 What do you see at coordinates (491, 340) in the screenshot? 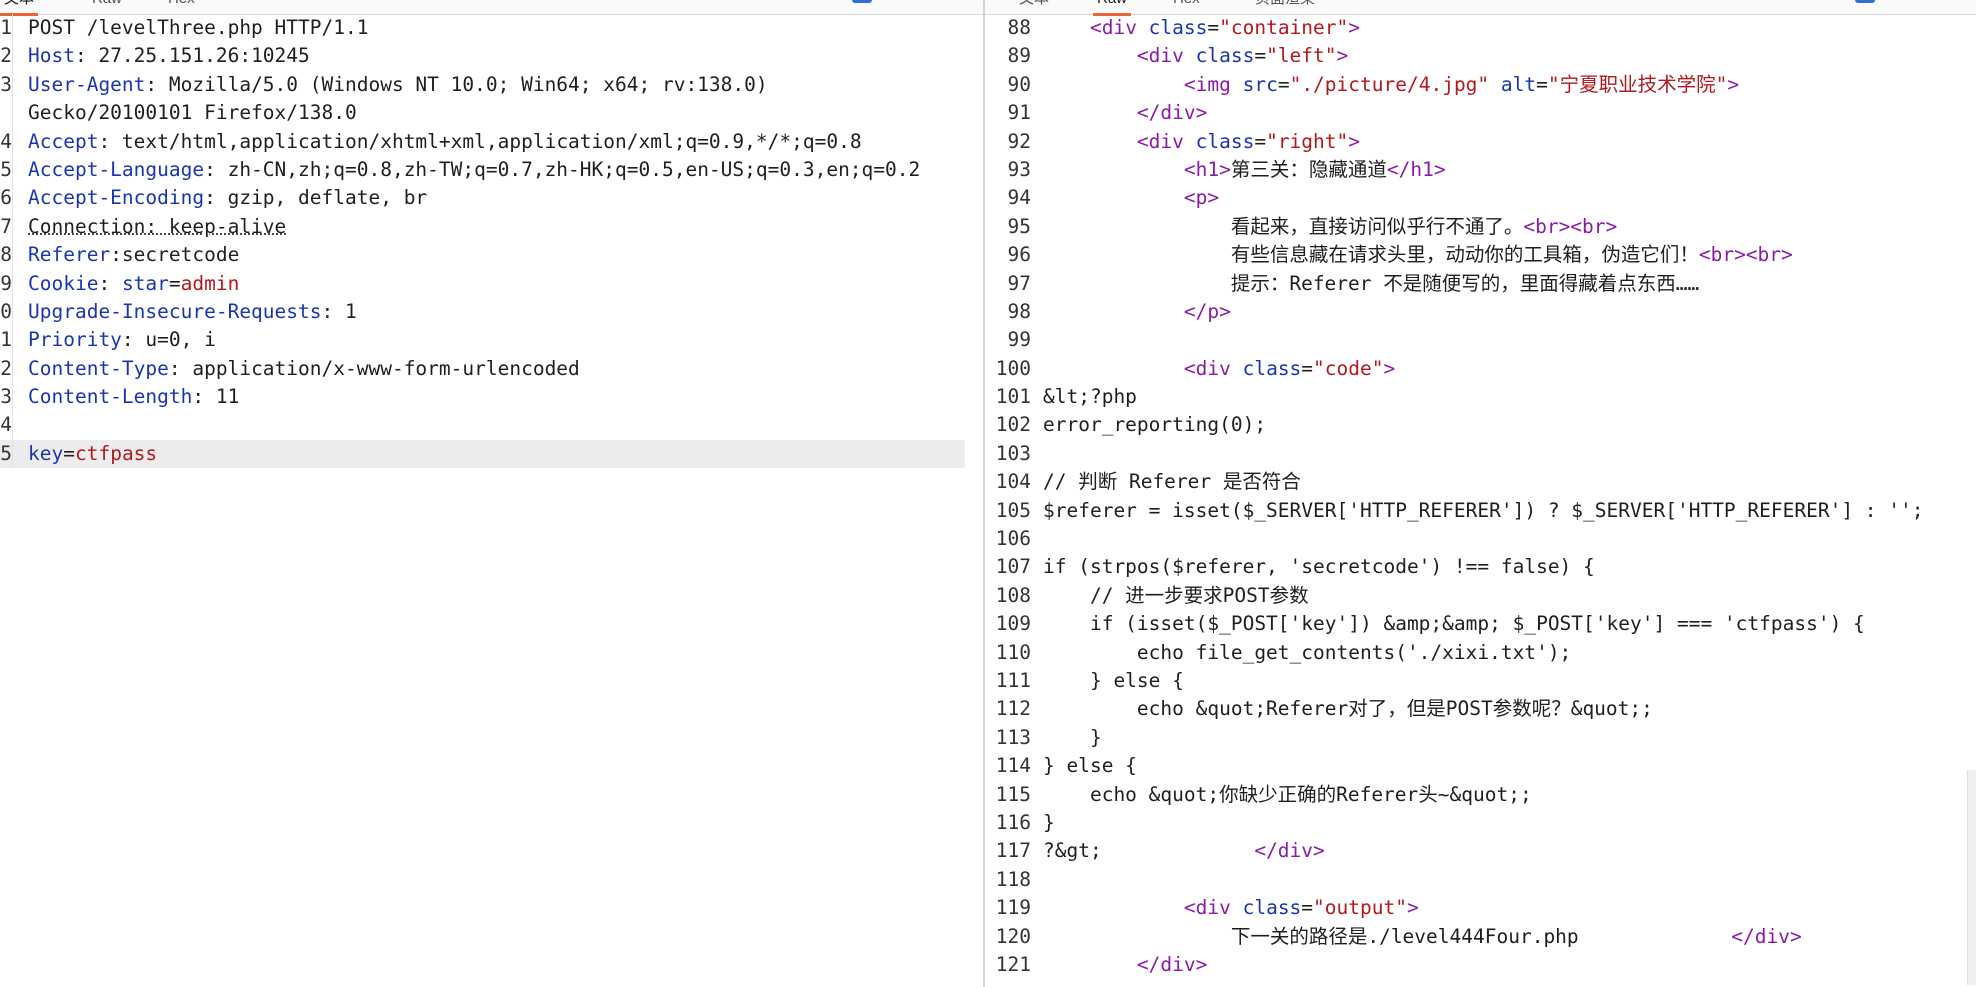
I see `code-line: 11 Priority: u=0, i` at bounding box center [491, 340].